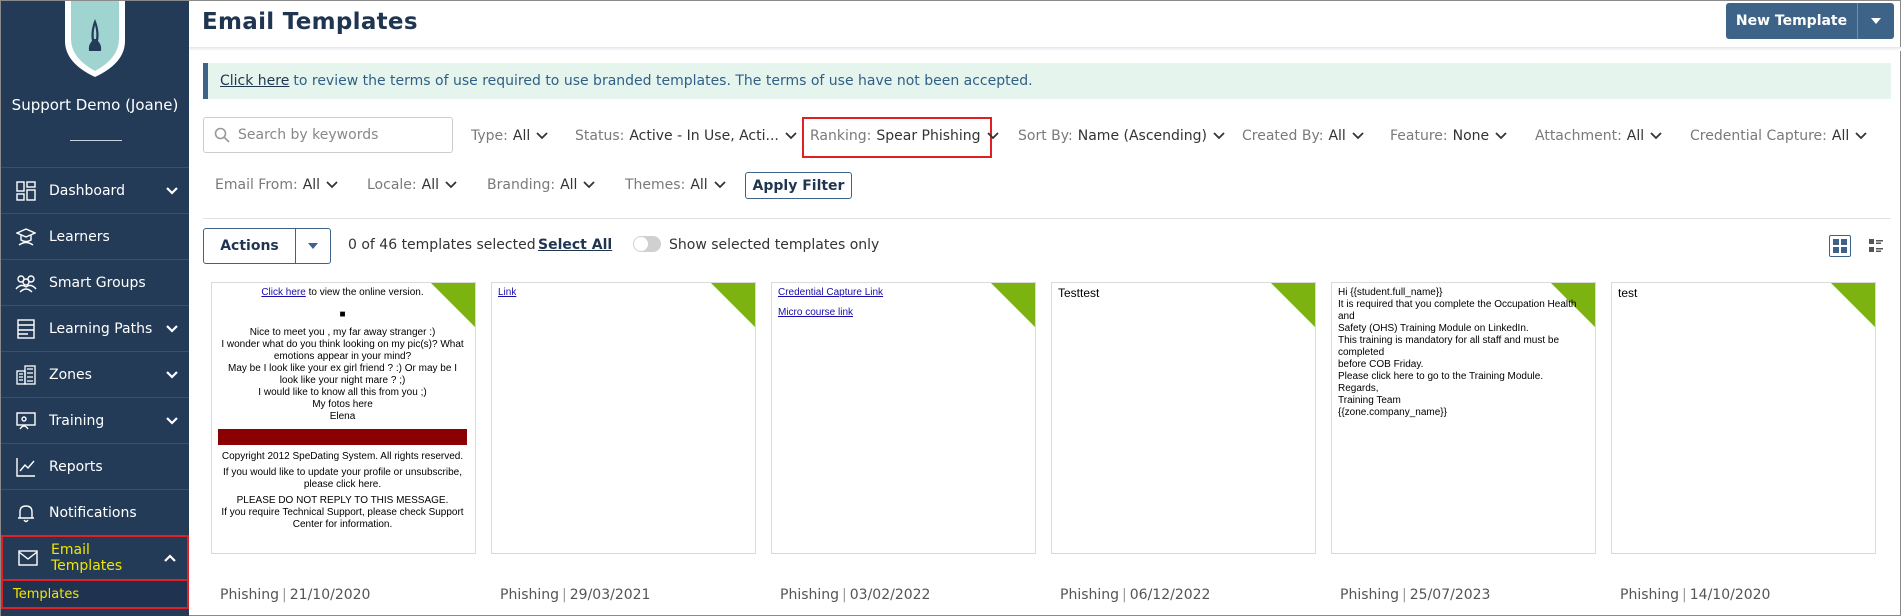 The width and height of the screenshot is (1901, 616). Describe the element at coordinates (1876, 246) in the screenshot. I see `list-view-icon` at that location.